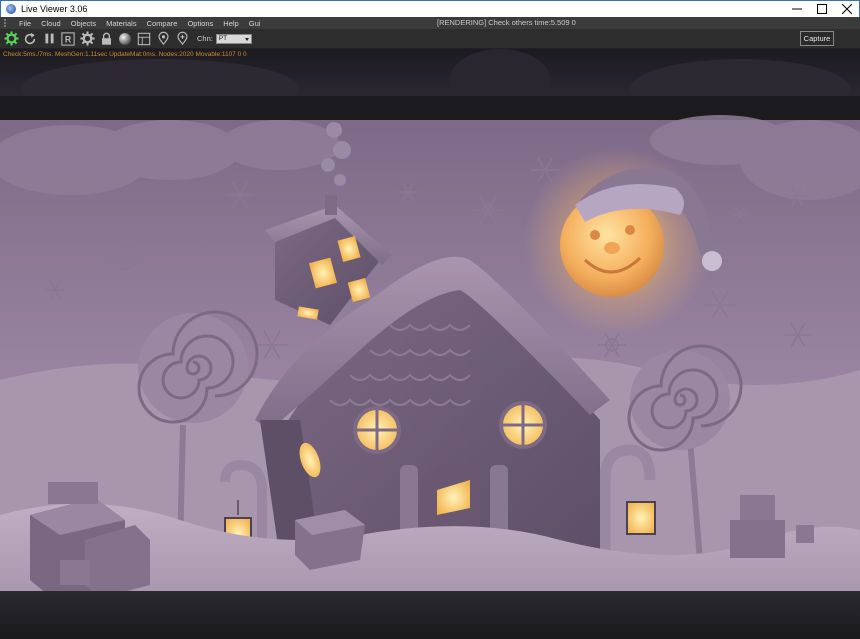  I want to click on close-button, so click(846, 9).